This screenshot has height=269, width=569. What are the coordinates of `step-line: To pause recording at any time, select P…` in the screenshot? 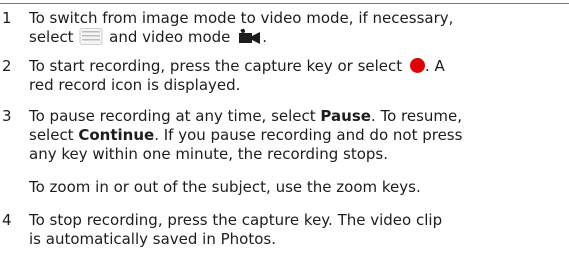 It's located at (298, 116).